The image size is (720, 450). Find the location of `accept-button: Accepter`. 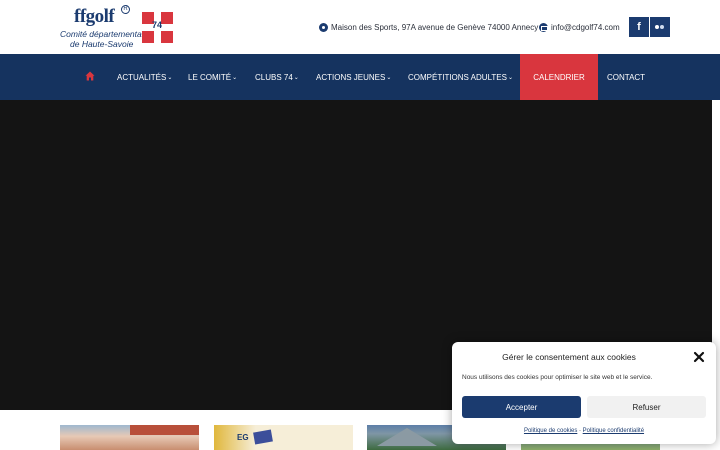

accept-button: Accepter is located at coordinates (521, 407).